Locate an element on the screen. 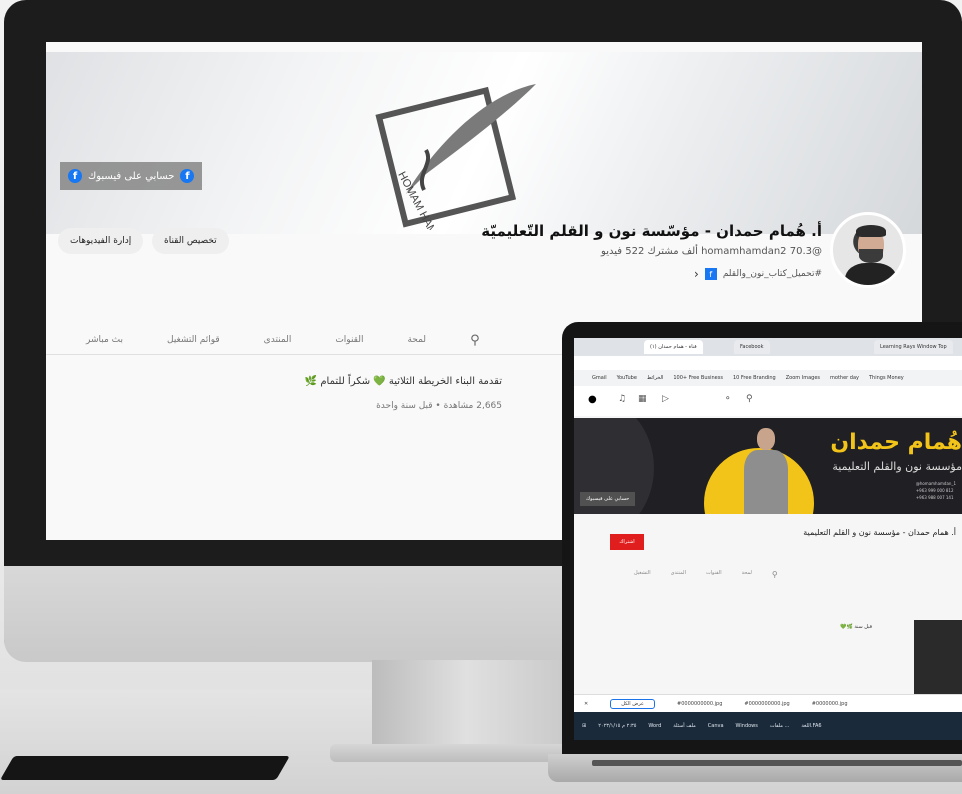  bookmark: mother day is located at coordinates (844, 378).